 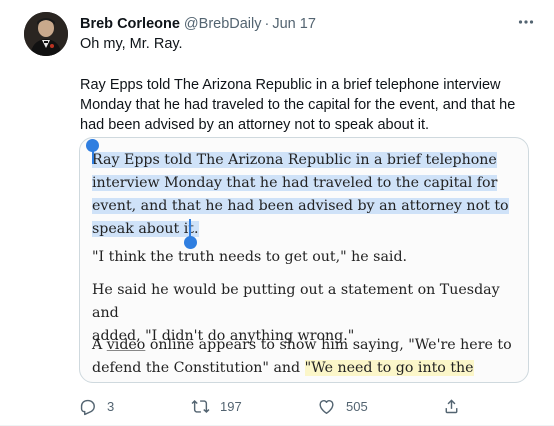 What do you see at coordinates (216, 406) in the screenshot?
I see `retweet-button: 197` at bounding box center [216, 406].